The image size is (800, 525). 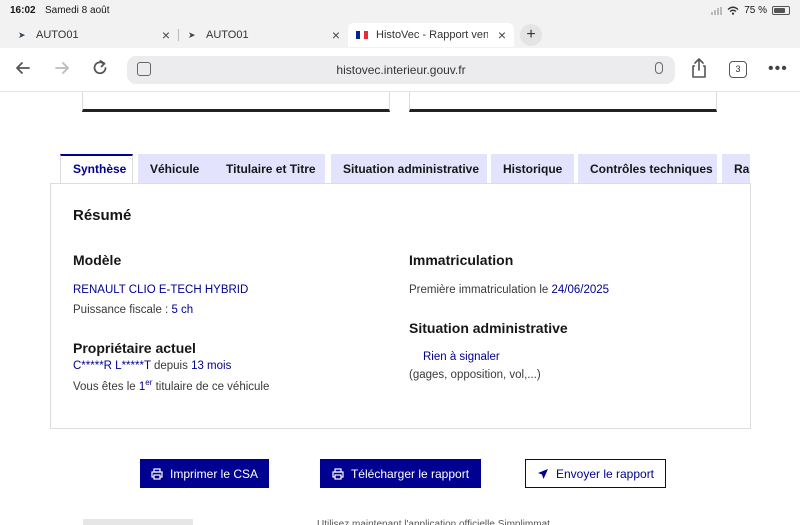 I want to click on browser-tab-title: HistoVec - Rapport vend, so click(x=432, y=35).